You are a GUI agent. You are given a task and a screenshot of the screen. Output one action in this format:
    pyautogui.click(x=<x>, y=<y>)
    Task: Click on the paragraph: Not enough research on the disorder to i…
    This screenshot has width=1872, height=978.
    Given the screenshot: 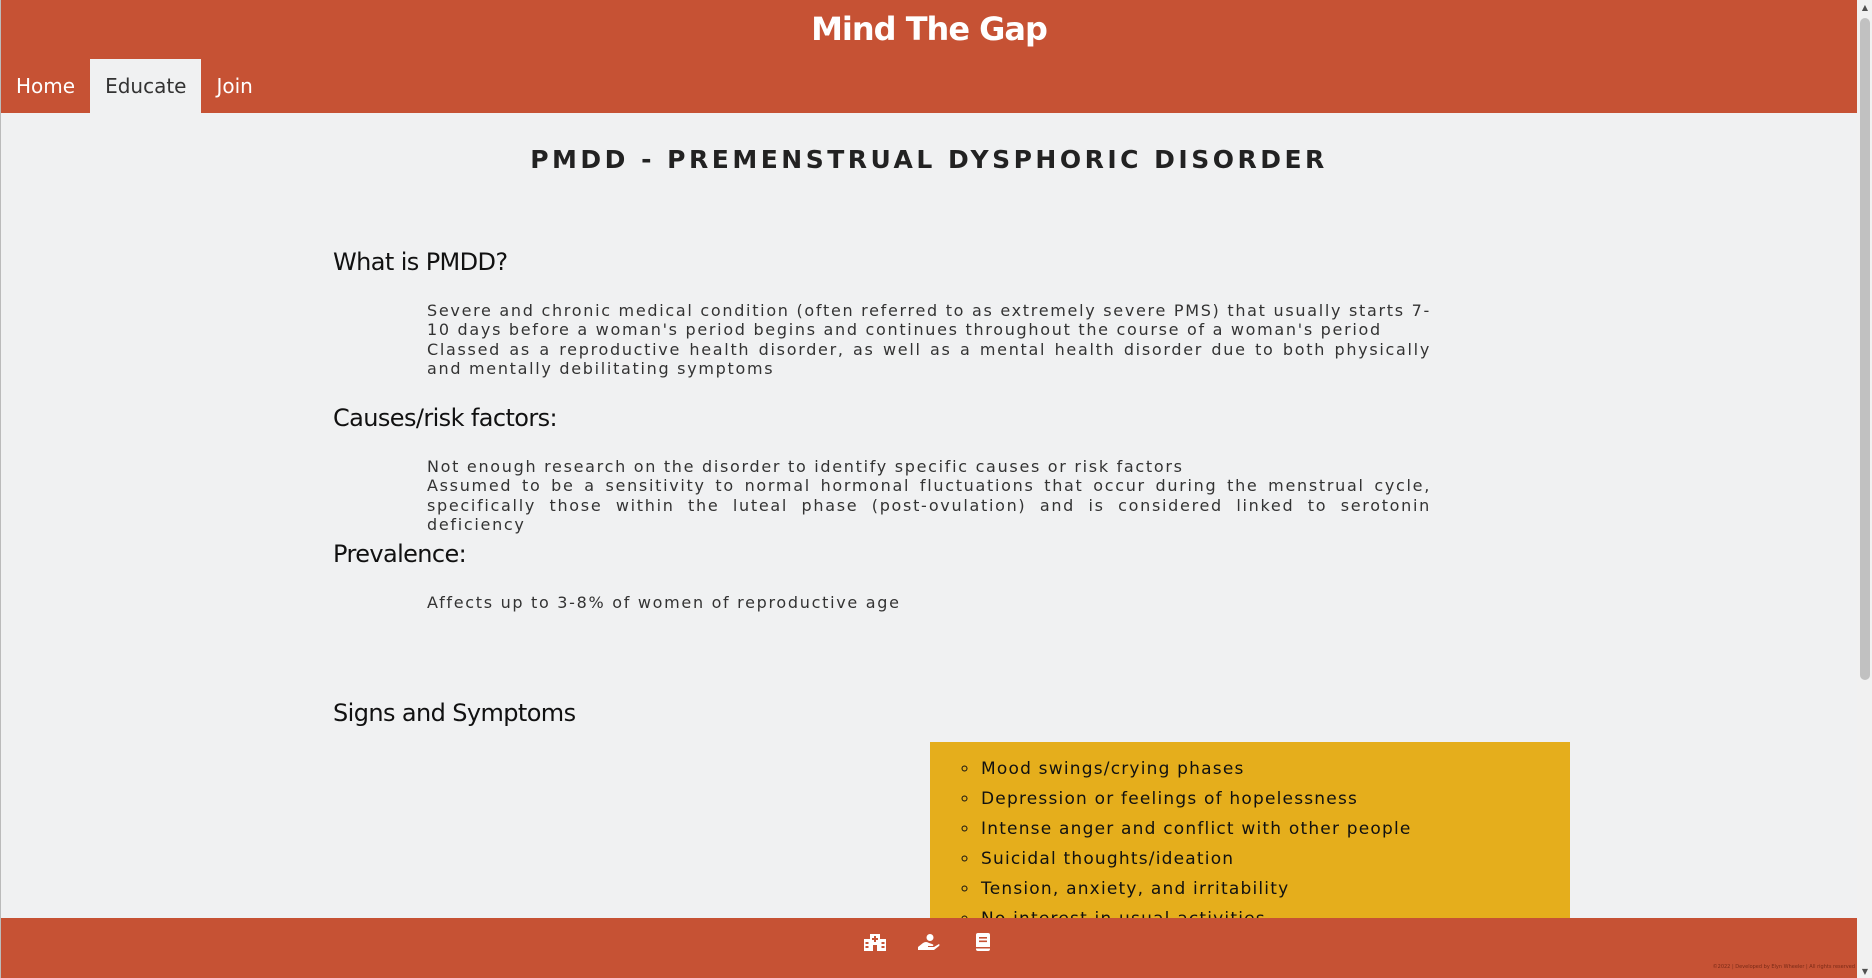 What is the action you would take?
    pyautogui.click(x=805, y=466)
    